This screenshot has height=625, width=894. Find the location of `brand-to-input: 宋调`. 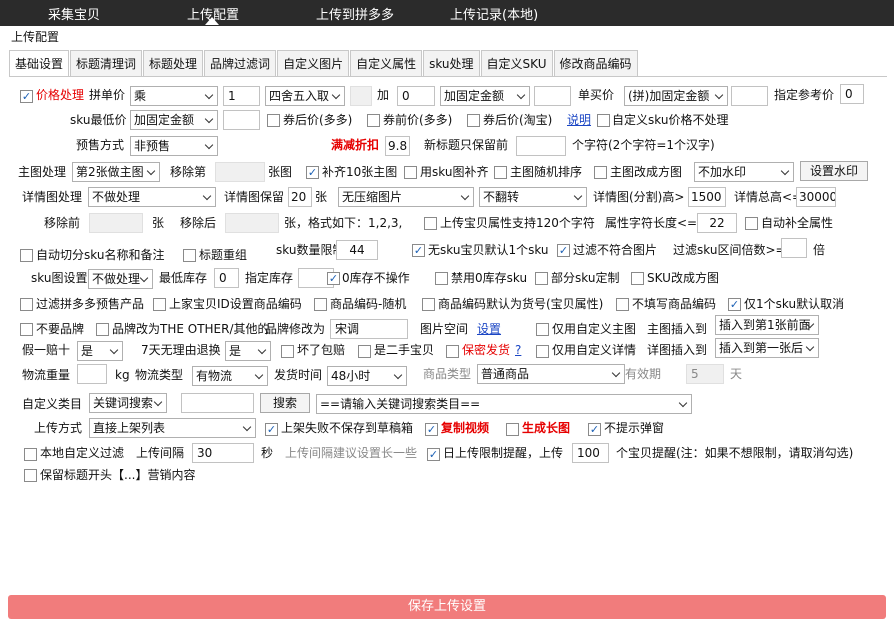

brand-to-input: 宋调 is located at coordinates (369, 329).